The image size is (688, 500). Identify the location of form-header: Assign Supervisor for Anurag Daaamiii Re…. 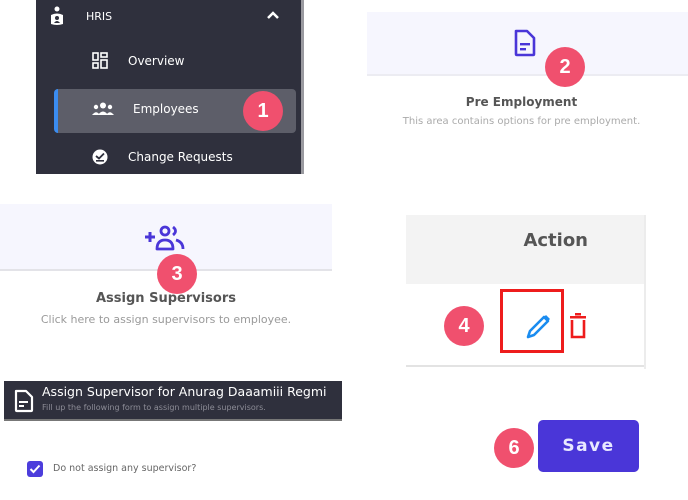
(173, 401).